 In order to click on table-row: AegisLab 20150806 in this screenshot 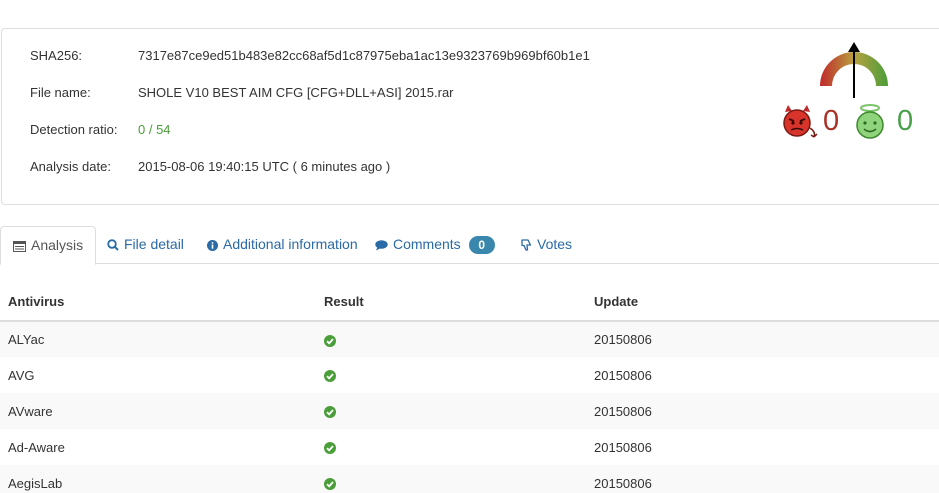, I will do `click(469, 479)`.